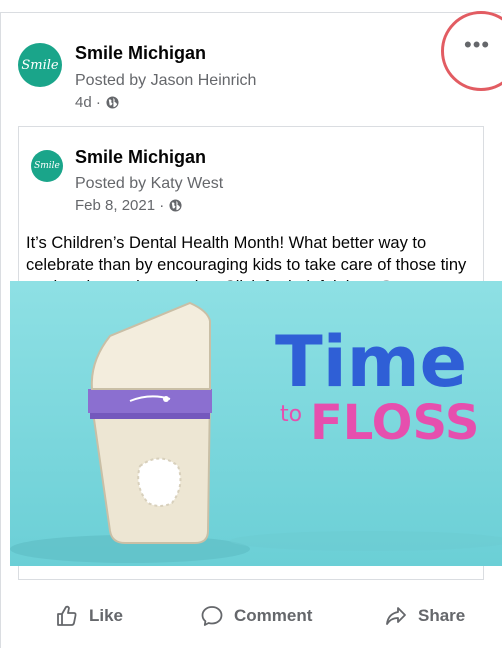 This screenshot has height=648, width=502. Describe the element at coordinates (212, 616) in the screenshot. I see `comment-bubble-icon` at that location.